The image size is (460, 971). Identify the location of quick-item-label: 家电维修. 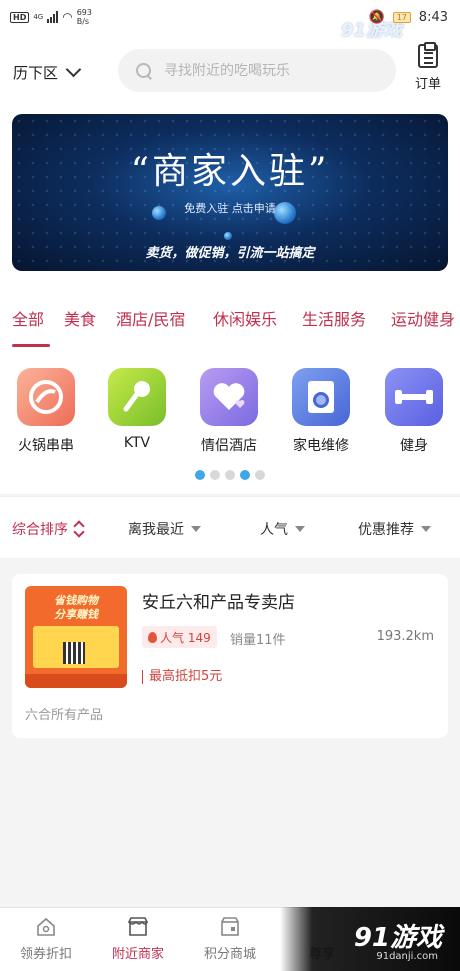
(321, 446).